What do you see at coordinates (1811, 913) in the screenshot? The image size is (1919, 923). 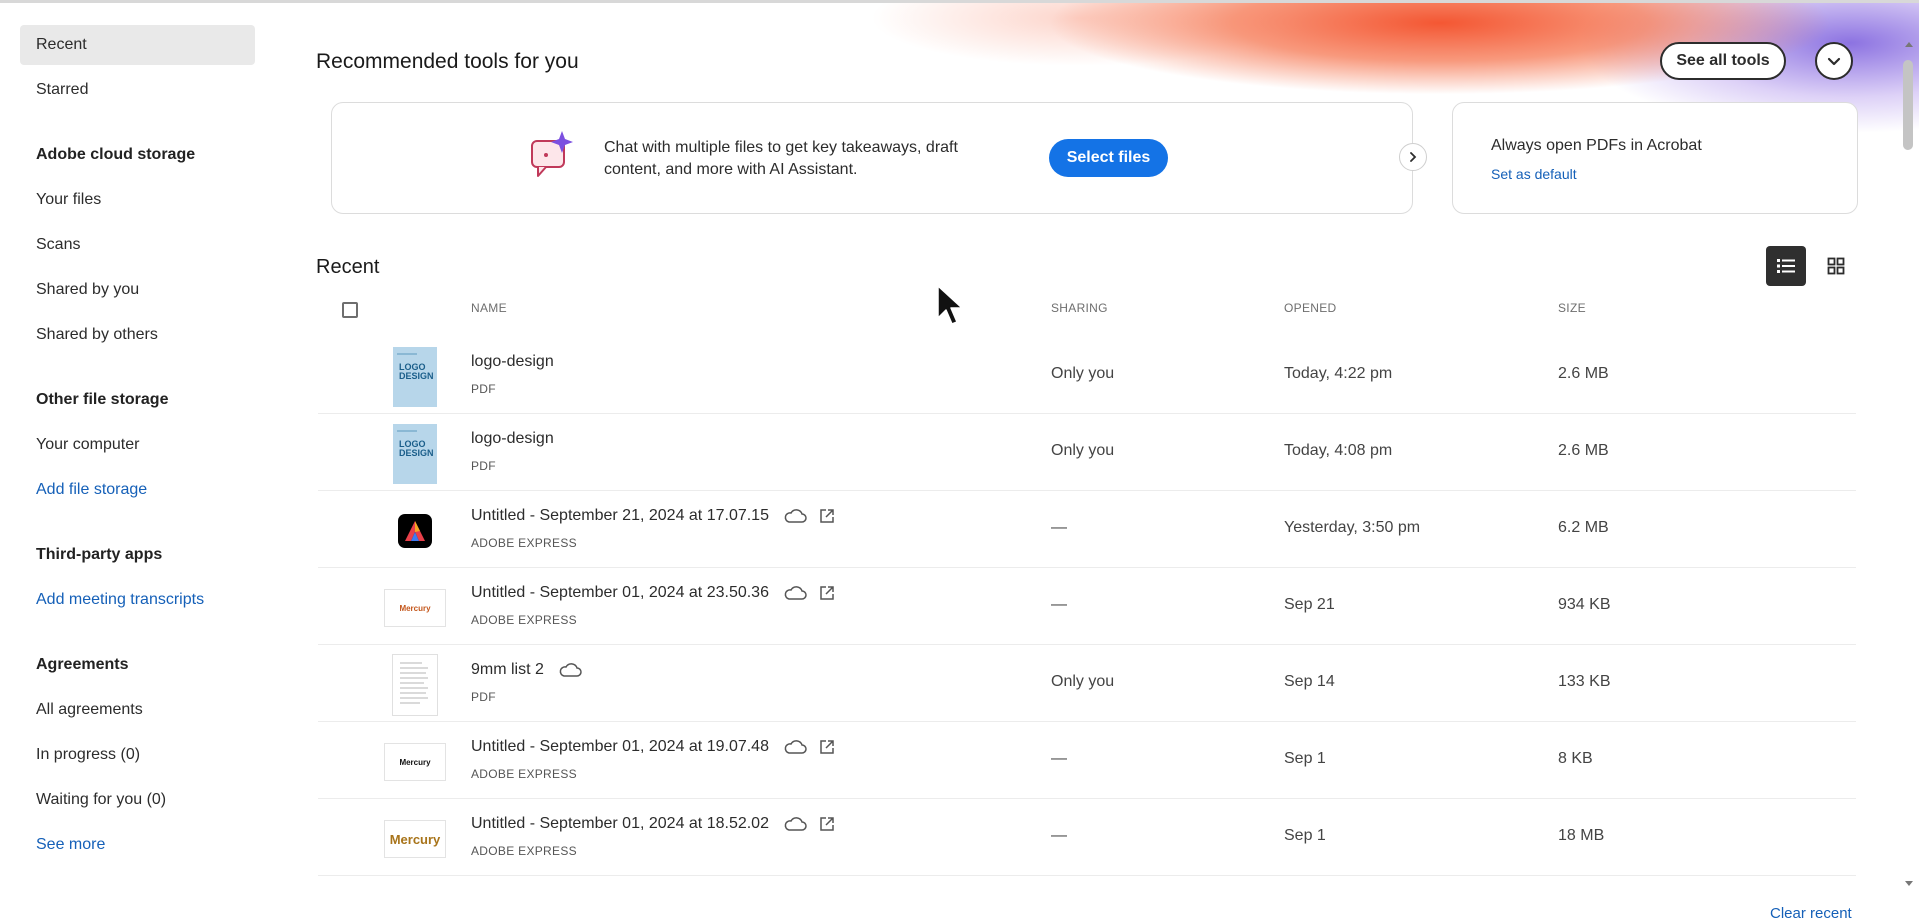 I see `clear-recent-link: Clear recent` at bounding box center [1811, 913].